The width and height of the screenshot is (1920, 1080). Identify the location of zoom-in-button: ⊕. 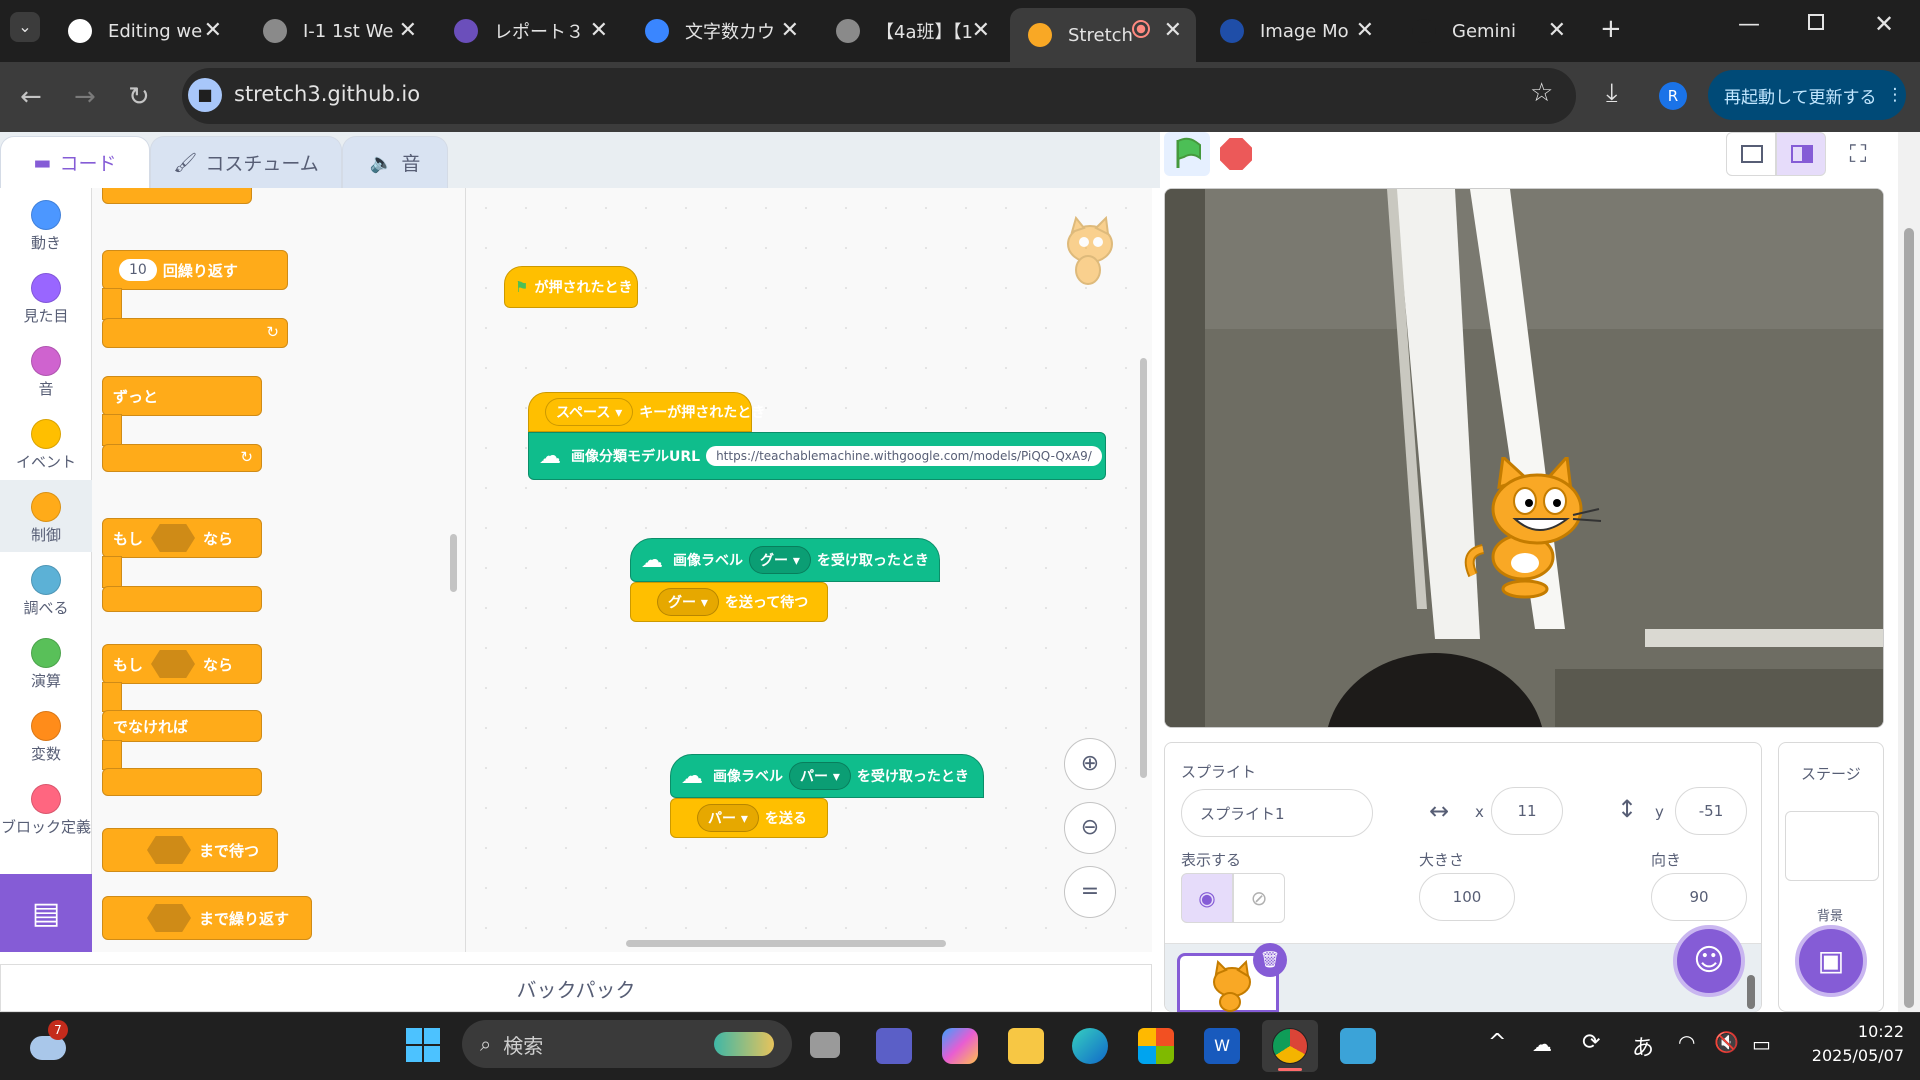
(1090, 764).